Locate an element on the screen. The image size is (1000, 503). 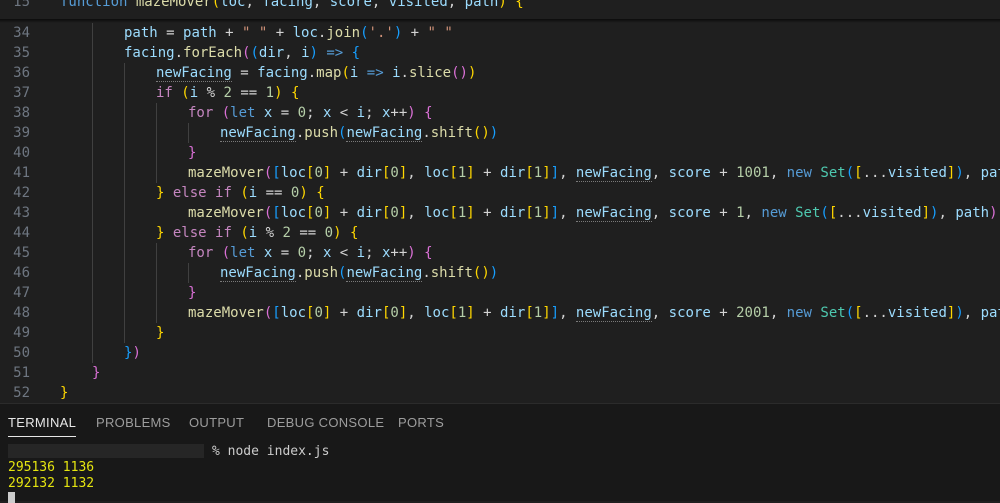
code-line: 49} is located at coordinates (500, 333).